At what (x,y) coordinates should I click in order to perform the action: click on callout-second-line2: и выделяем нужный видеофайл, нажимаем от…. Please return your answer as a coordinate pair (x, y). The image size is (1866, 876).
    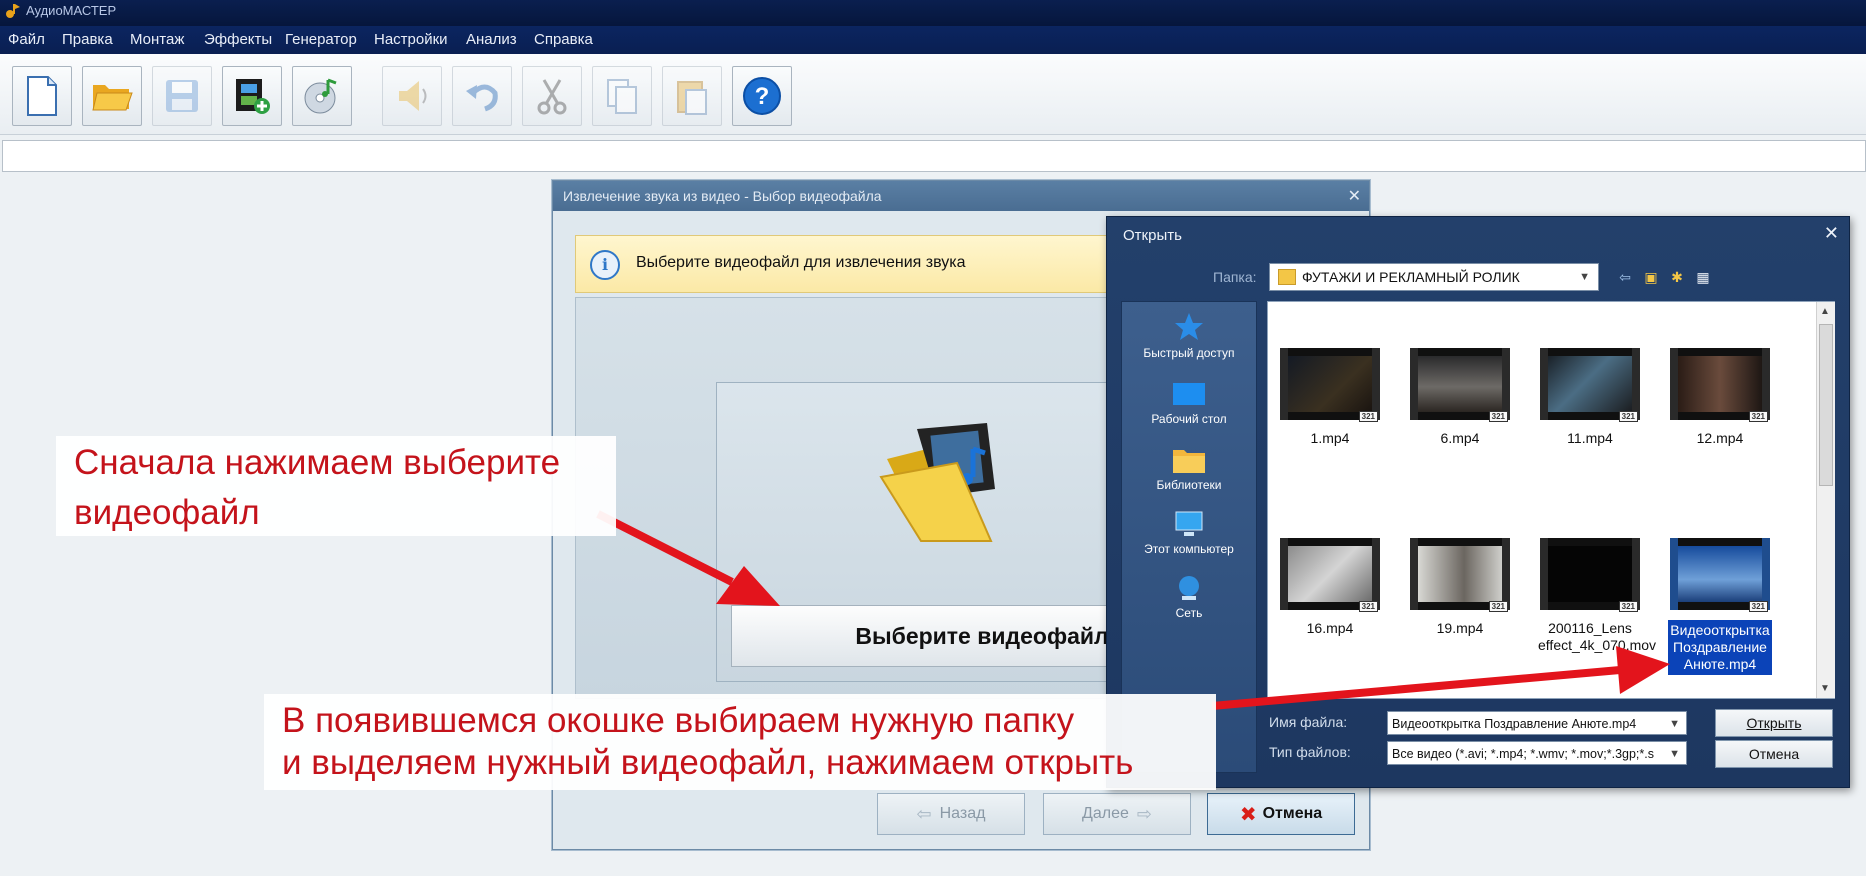
    Looking at the image, I should click on (708, 762).